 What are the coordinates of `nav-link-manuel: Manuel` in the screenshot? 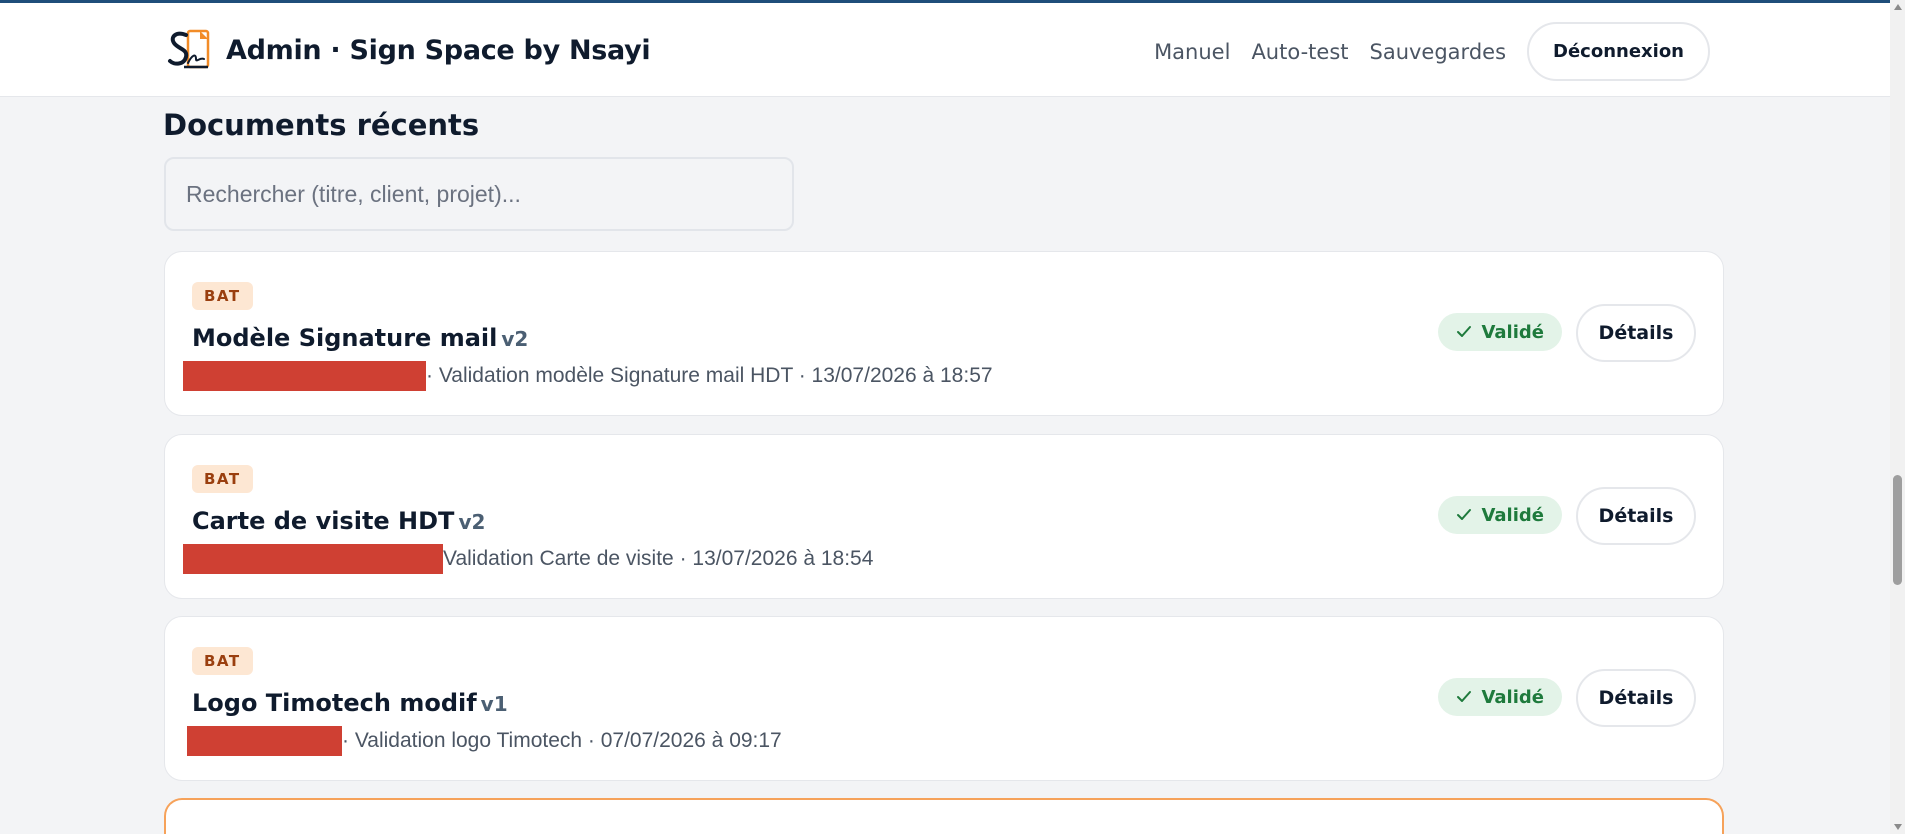 It's located at (1192, 52).